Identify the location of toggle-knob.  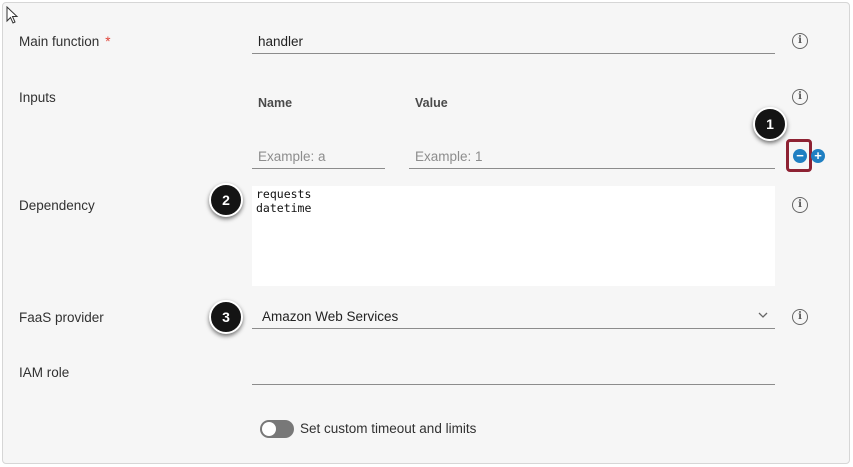
(269, 429).